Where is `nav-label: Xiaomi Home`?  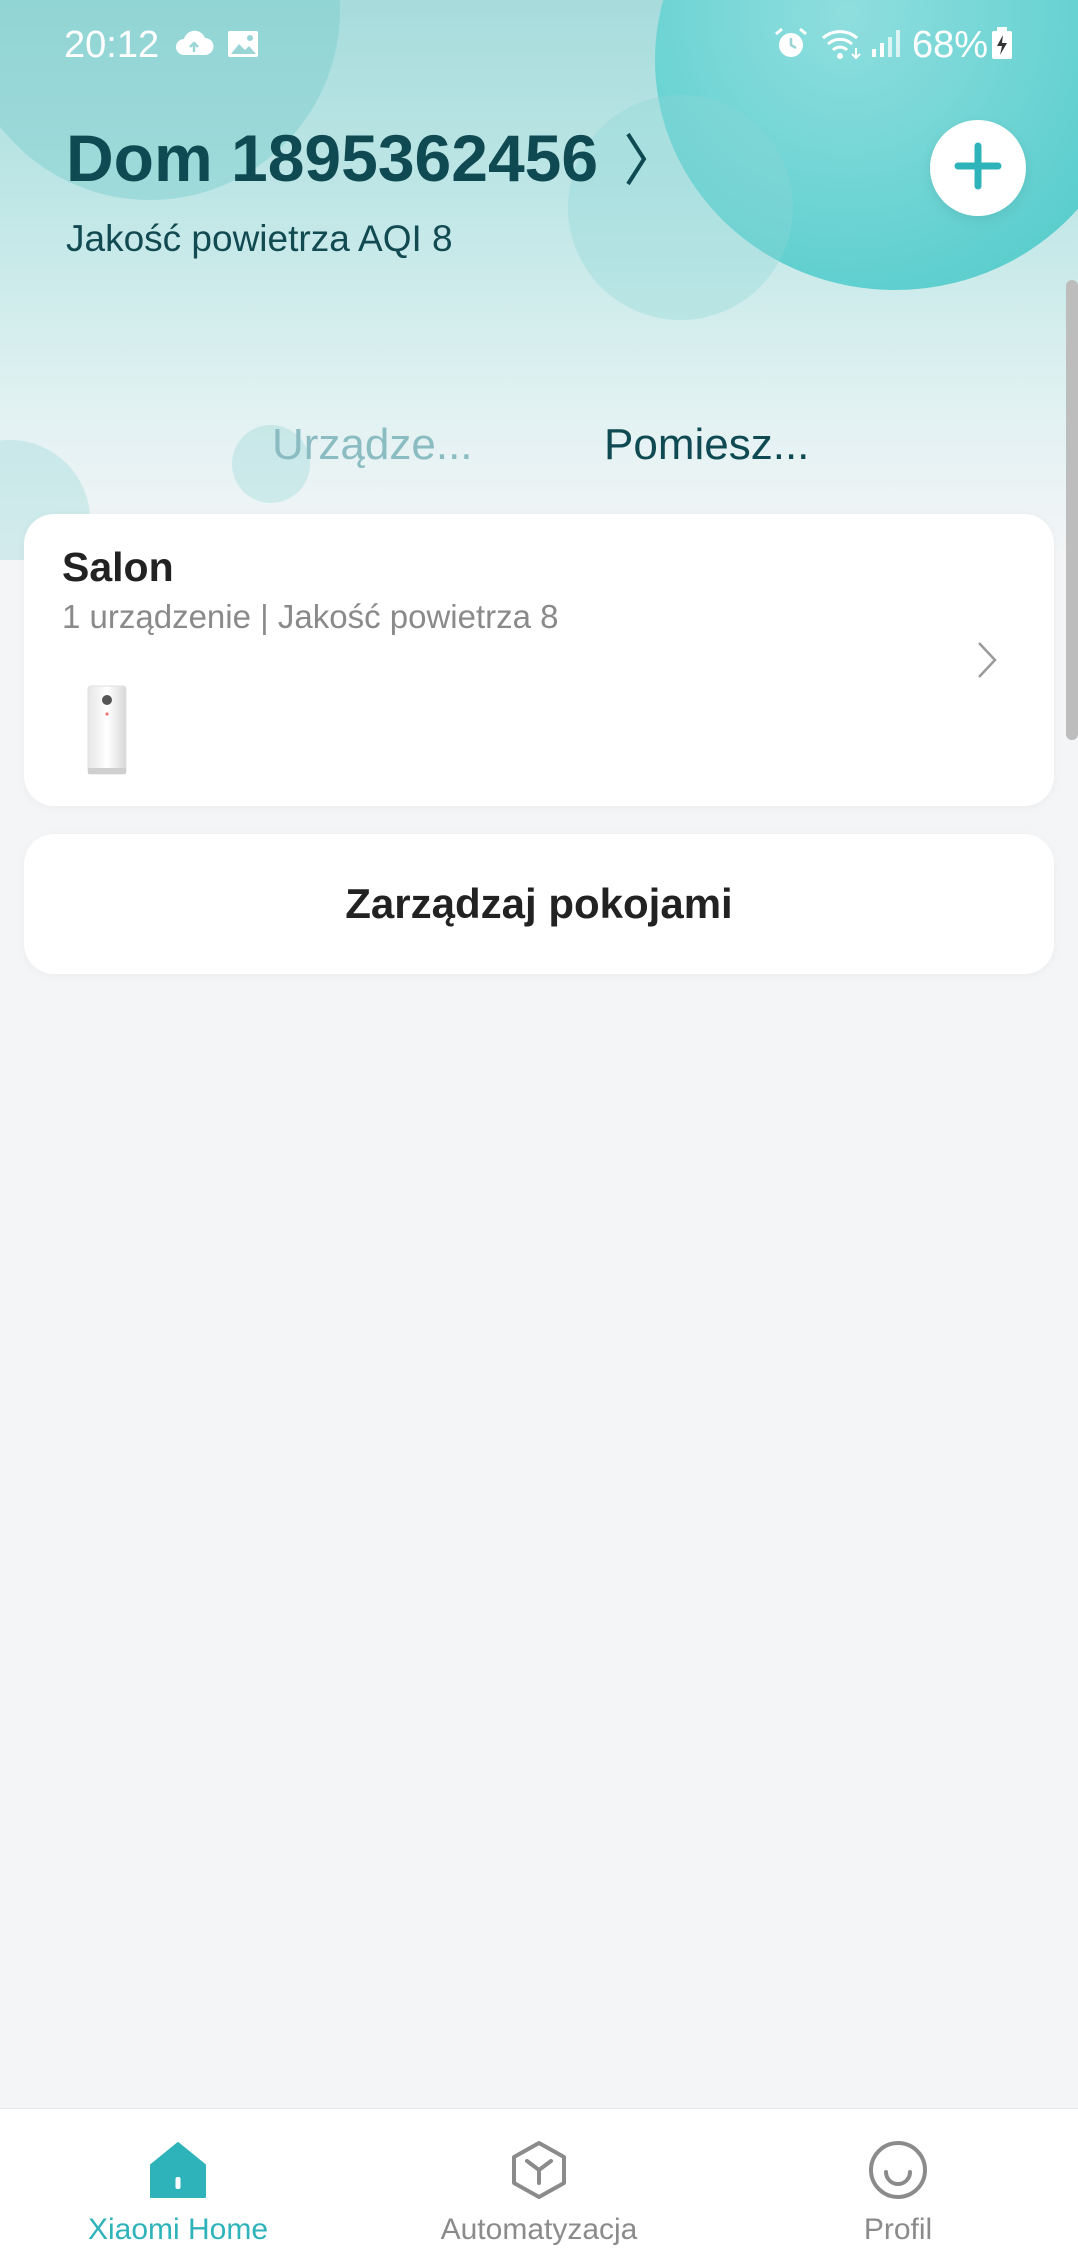
nav-label: Xiaomi Home is located at coordinates (178, 2229).